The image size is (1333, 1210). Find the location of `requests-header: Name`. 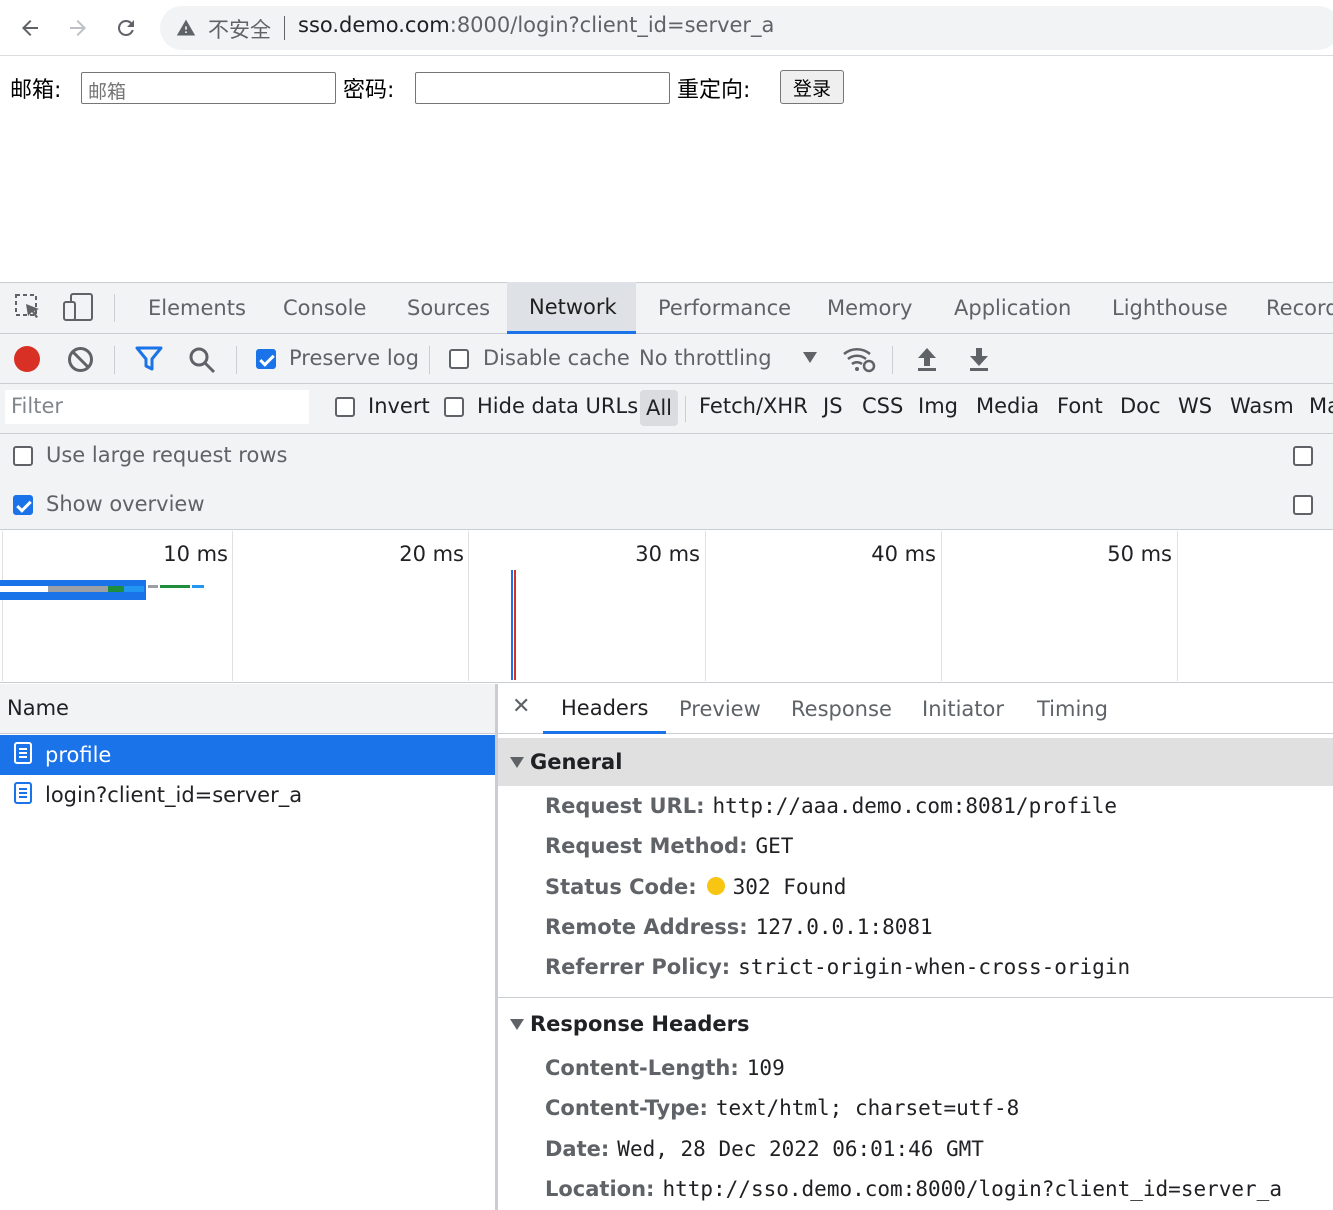

requests-header: Name is located at coordinates (247, 709).